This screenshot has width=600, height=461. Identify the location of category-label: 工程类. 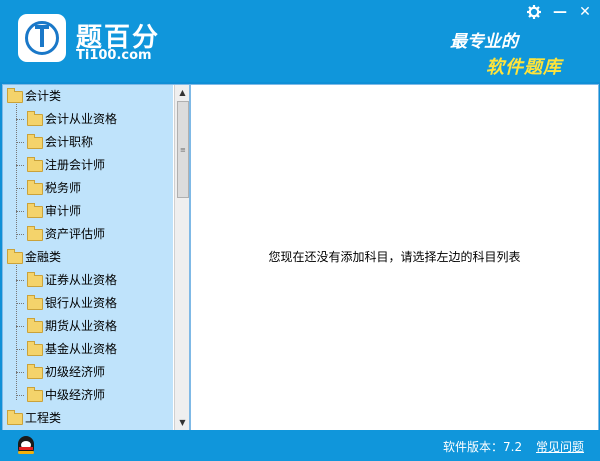
(43, 418).